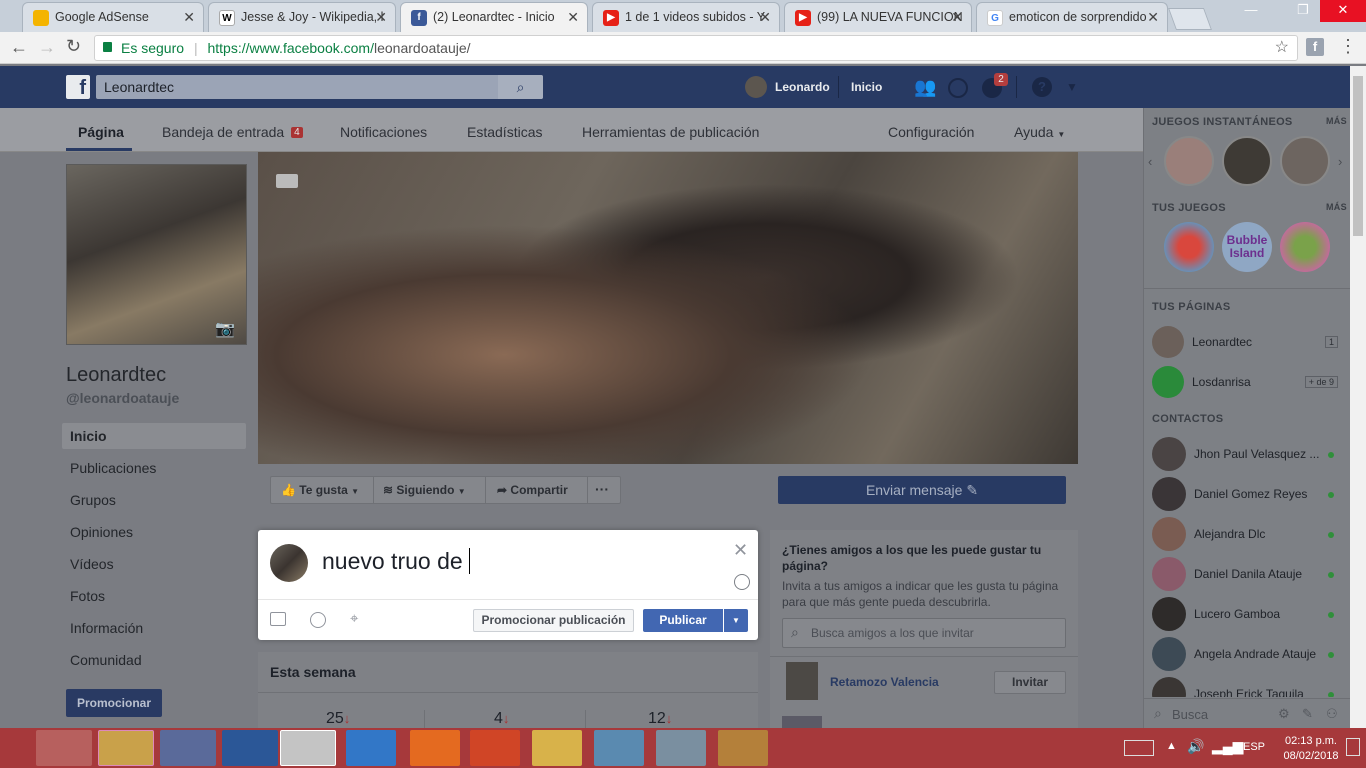 This screenshot has height=768, width=1366. What do you see at coordinates (742, 582) in the screenshot?
I see `emoji-icon` at bounding box center [742, 582].